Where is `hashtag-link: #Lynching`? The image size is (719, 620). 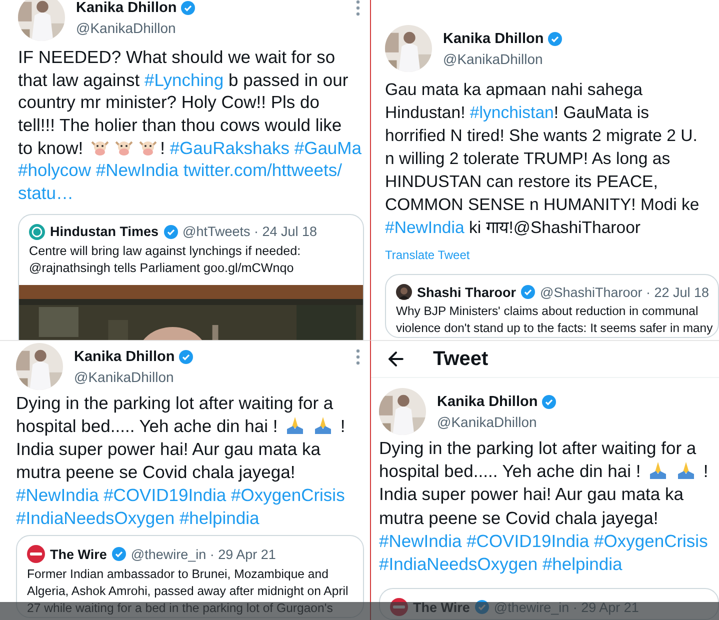 hashtag-link: #Lynching is located at coordinates (184, 80).